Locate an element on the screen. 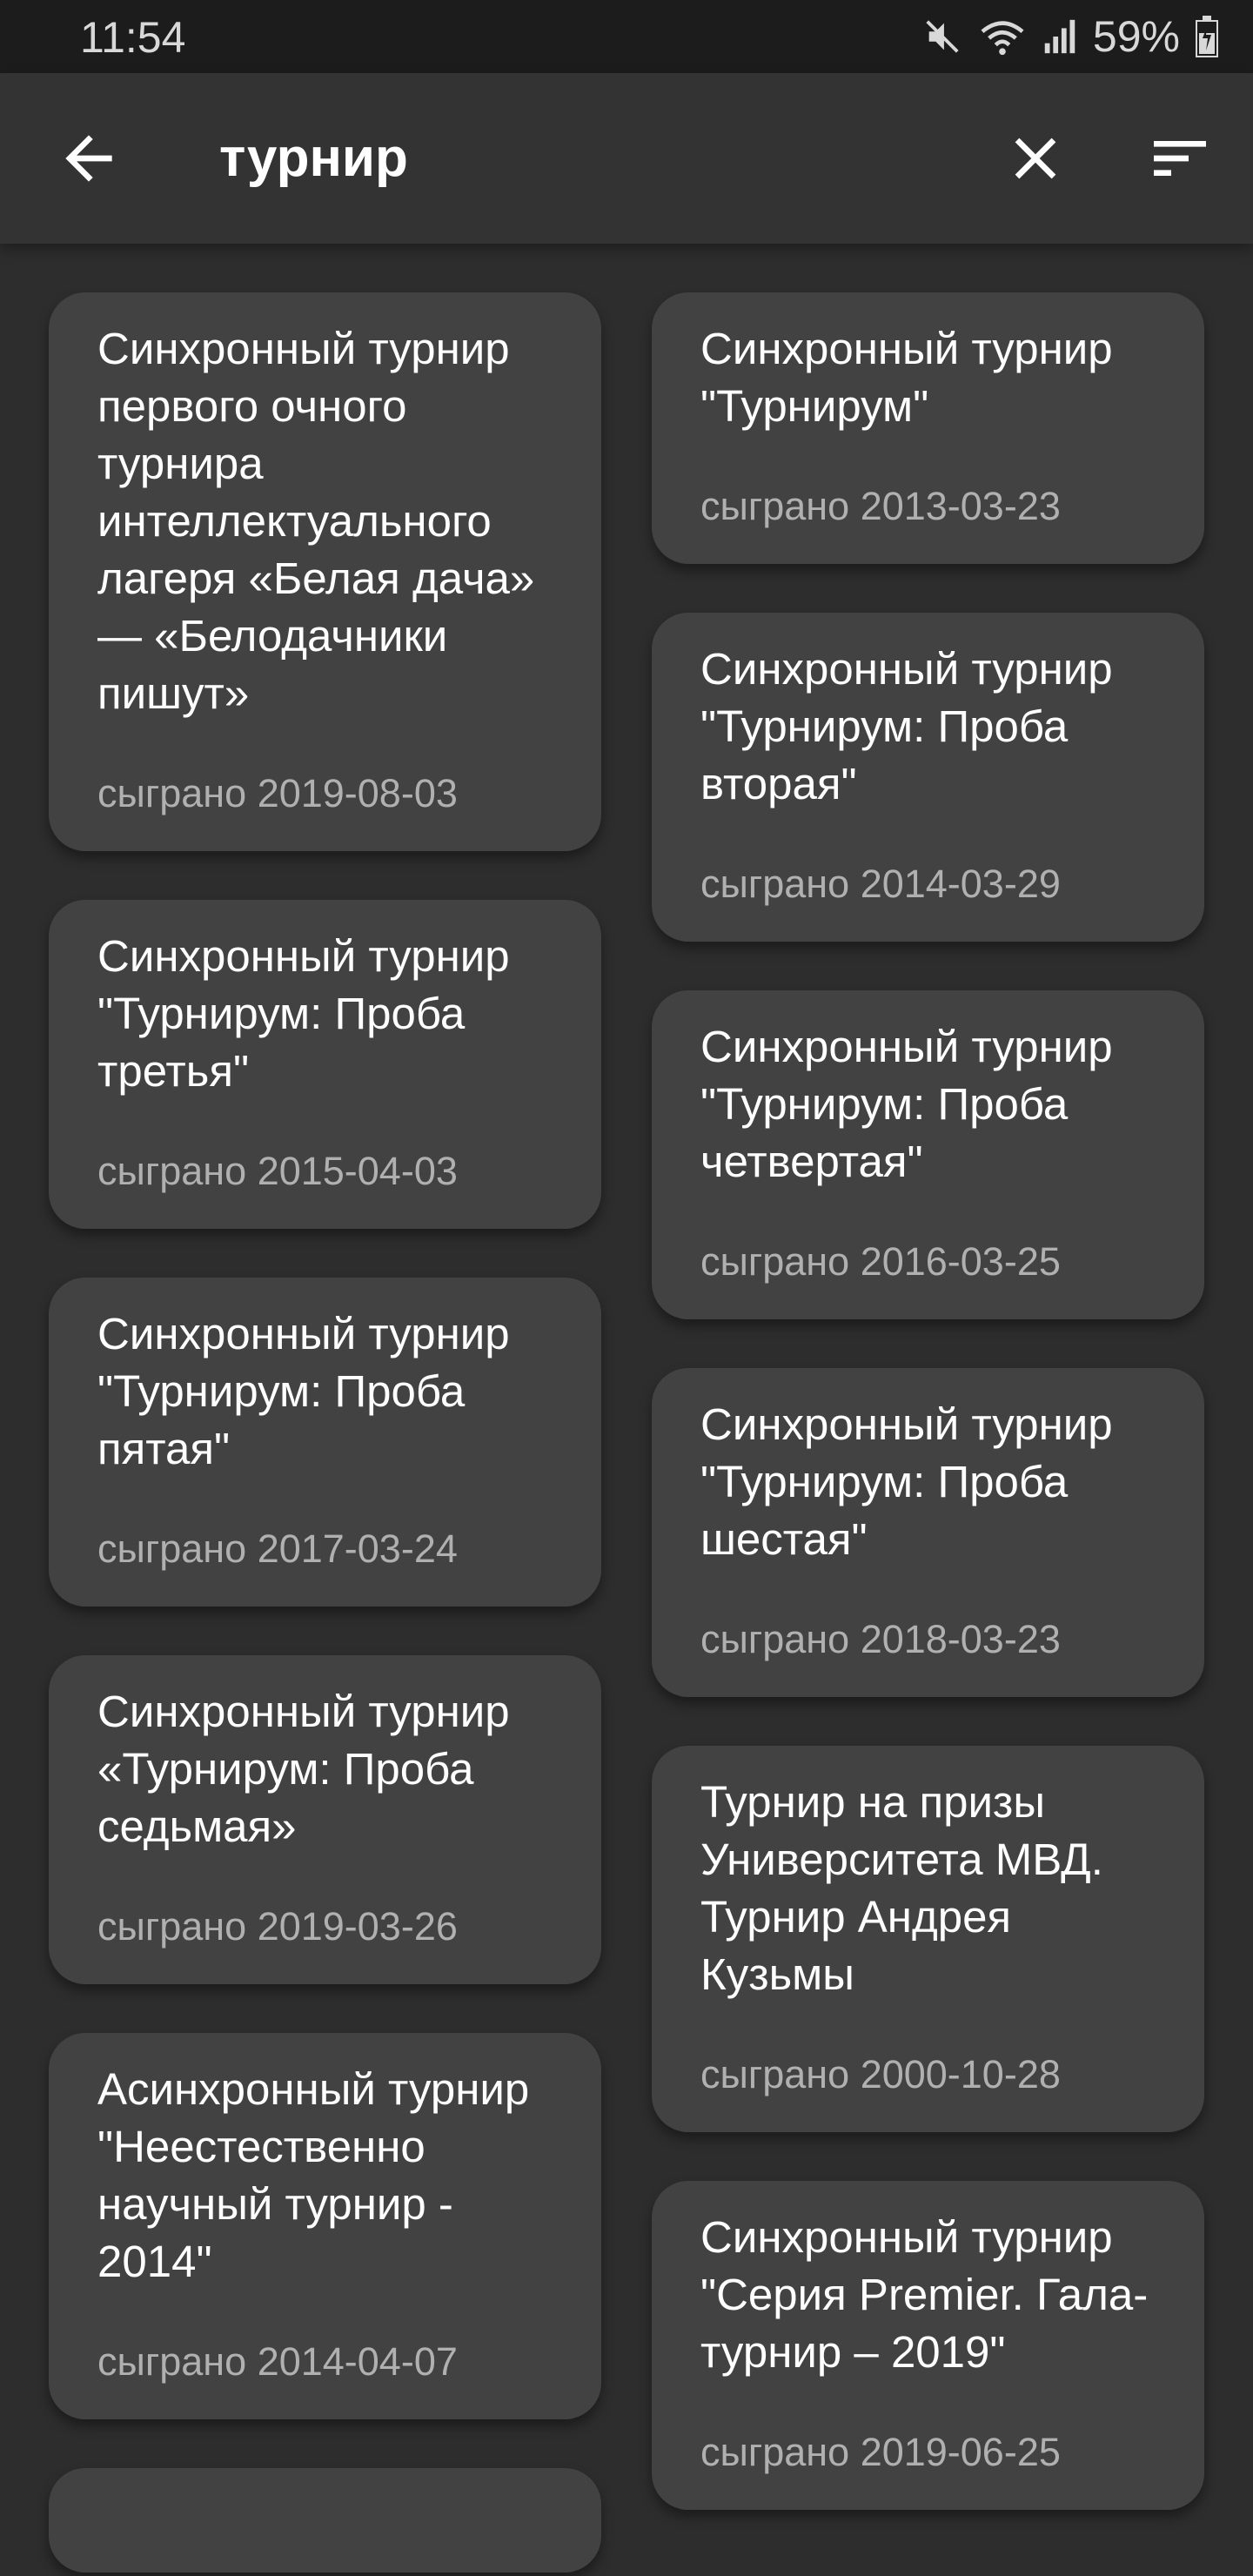 This screenshot has height=2576, width=1253. tournament-title: Синхронный турнир "Турнирум" is located at coordinates (906, 377).